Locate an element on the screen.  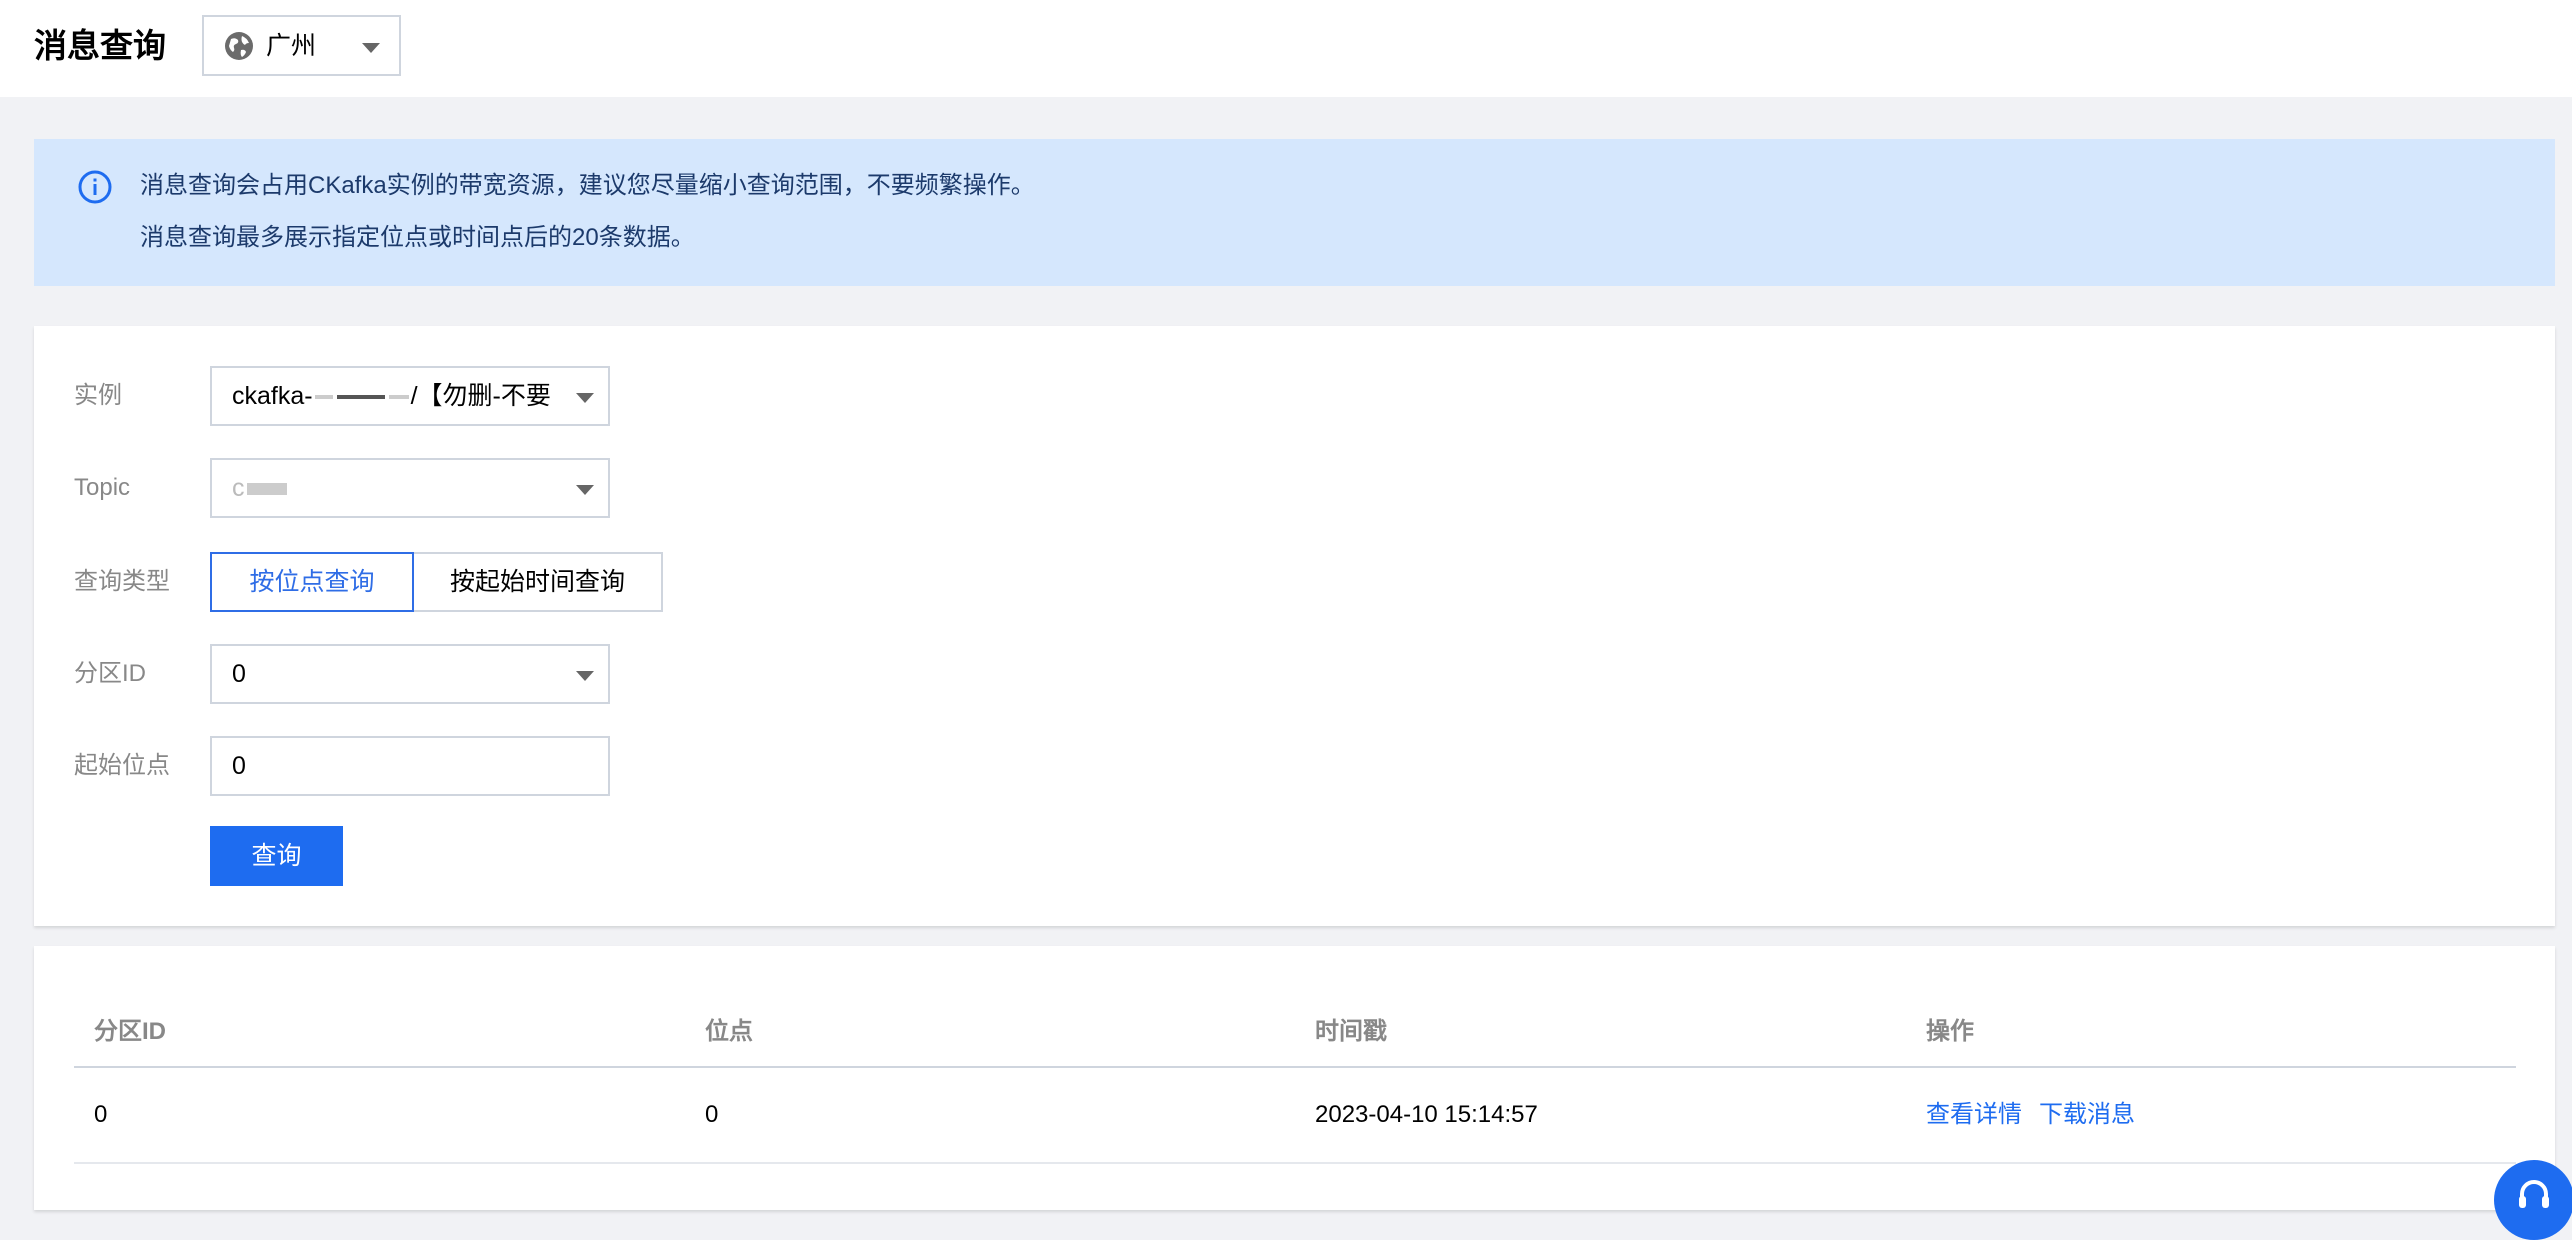
query-type-label: 查询类型 is located at coordinates (122, 581).